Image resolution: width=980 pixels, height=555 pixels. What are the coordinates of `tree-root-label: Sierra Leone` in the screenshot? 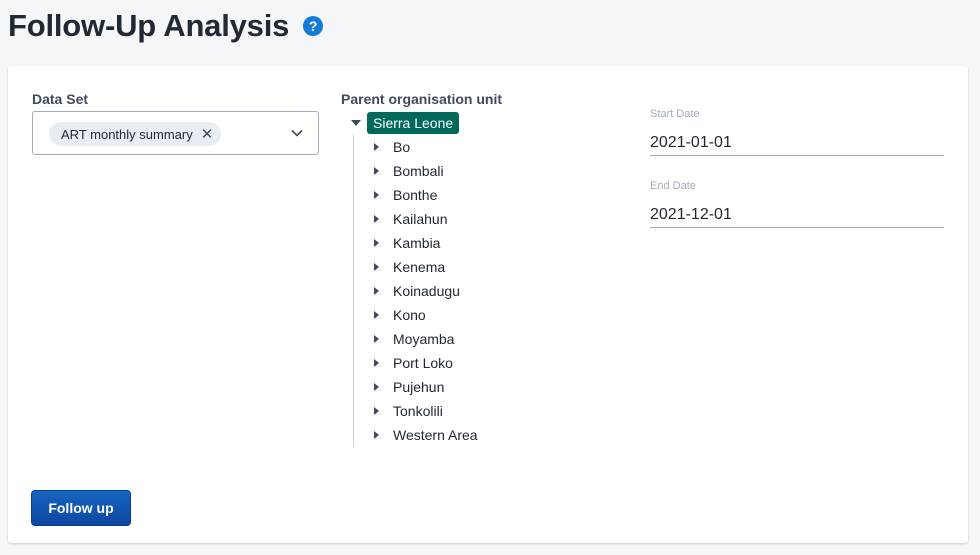 It's located at (413, 123).